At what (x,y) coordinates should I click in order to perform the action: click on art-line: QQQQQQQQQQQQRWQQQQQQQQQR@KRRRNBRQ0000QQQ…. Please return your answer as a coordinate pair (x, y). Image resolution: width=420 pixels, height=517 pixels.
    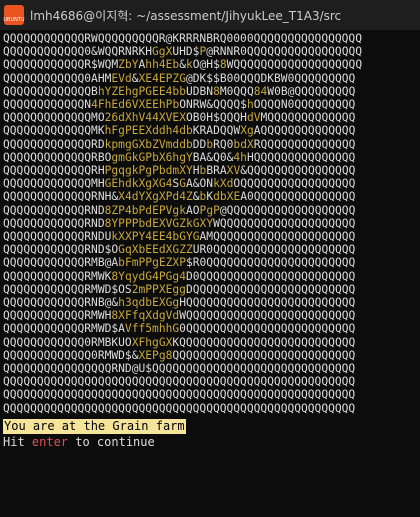
    Looking at the image, I should click on (182, 38).